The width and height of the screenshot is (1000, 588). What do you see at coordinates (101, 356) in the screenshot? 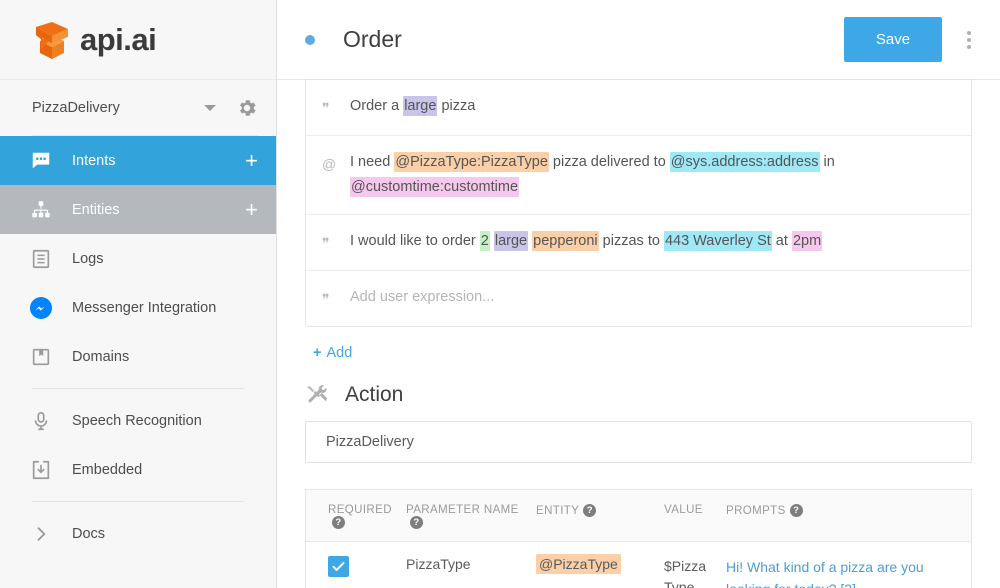
I see `sidebar-item-label: Domains` at bounding box center [101, 356].